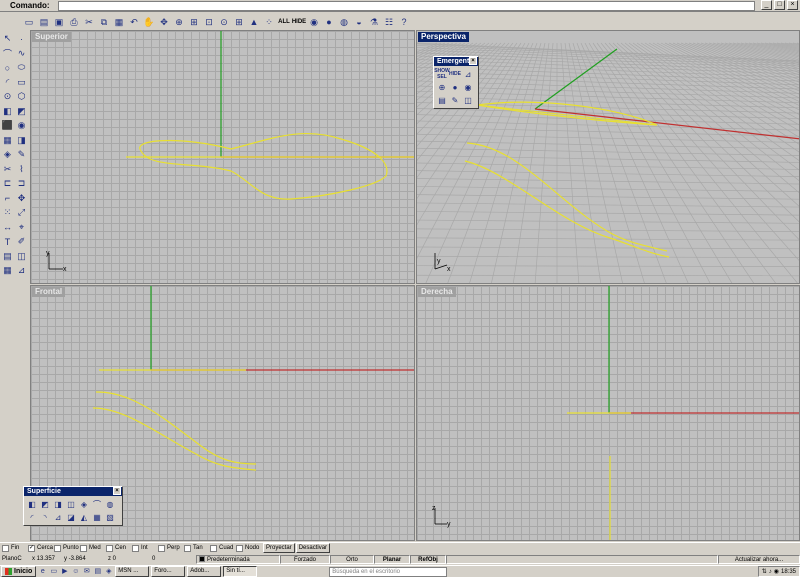 This screenshot has width=800, height=577. I want to click on light-icon: ◒, so click(359, 22).